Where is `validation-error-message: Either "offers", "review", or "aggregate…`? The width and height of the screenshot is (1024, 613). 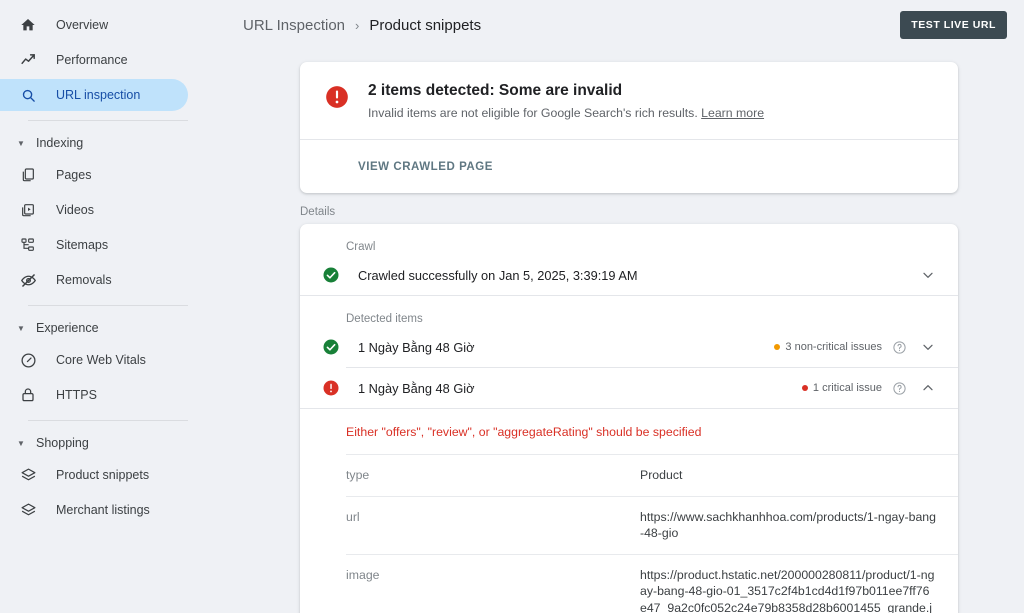 validation-error-message: Either "offers", "review", or "aggregate… is located at coordinates (524, 432).